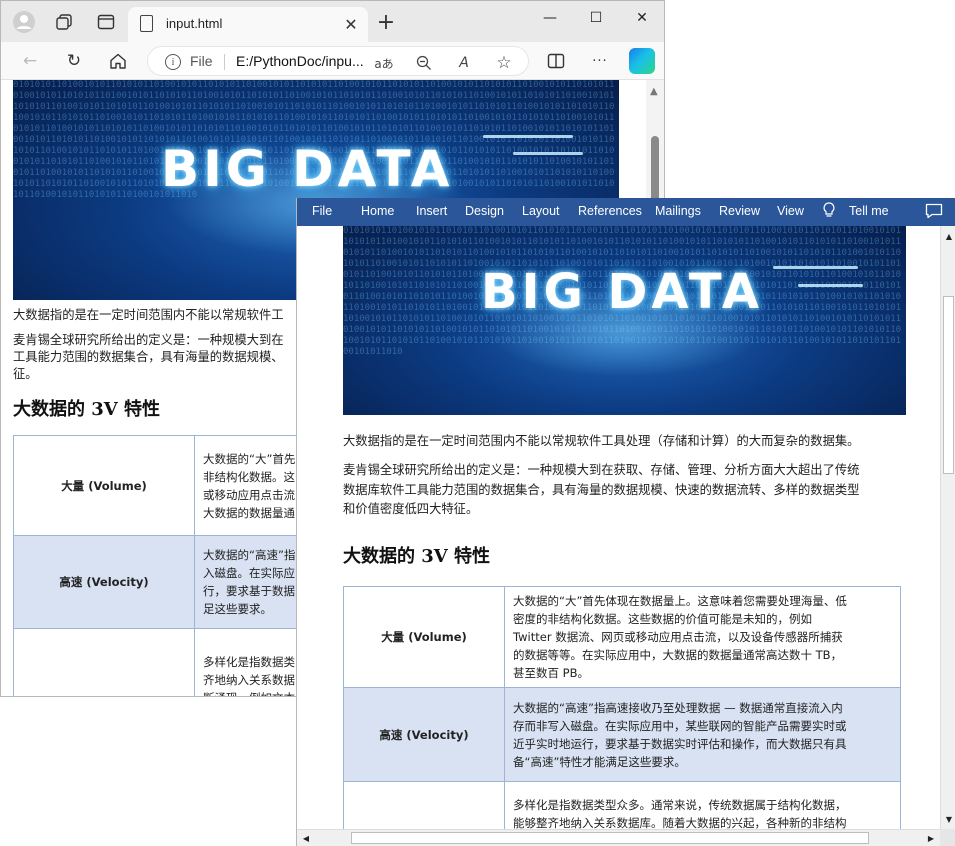 The image size is (955, 846). Describe the element at coordinates (556, 61) in the screenshot. I see `split-screen-icon` at that location.